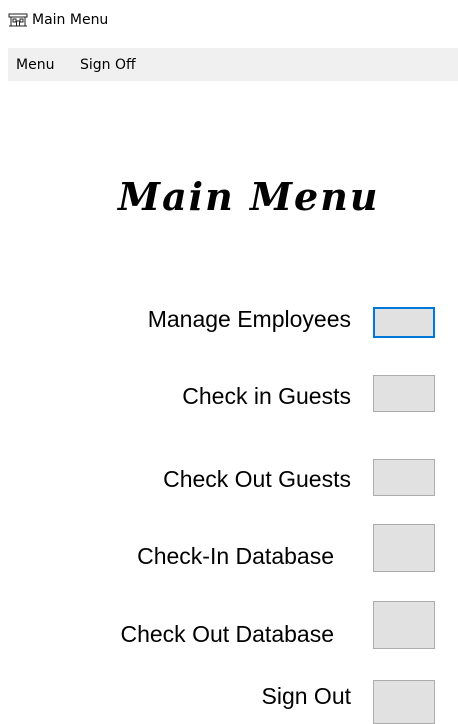 The width and height of the screenshot is (458, 724). Describe the element at coordinates (306, 696) in the screenshot. I see `sign-out-label: Sign Out` at that location.